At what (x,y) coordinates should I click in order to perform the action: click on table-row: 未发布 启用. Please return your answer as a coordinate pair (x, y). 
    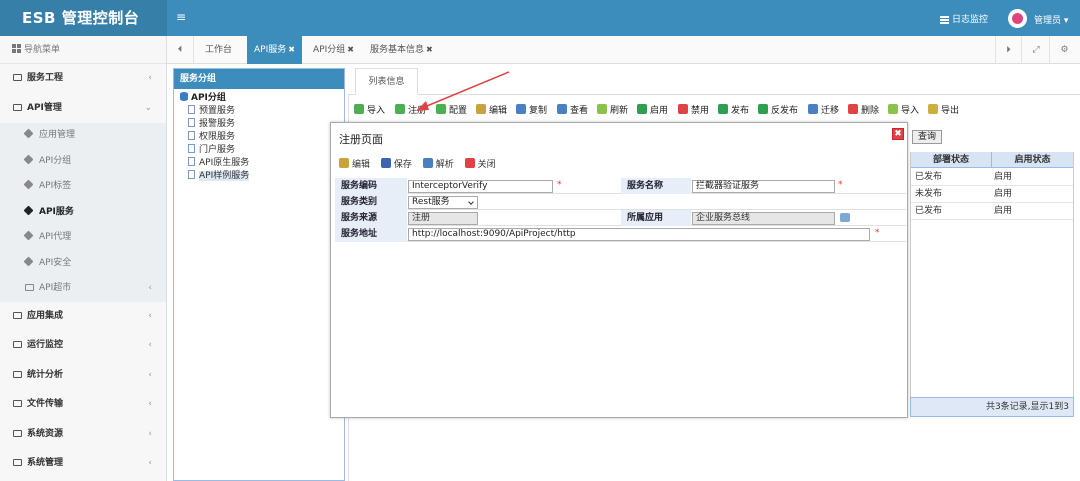
    Looking at the image, I should click on (992, 194).